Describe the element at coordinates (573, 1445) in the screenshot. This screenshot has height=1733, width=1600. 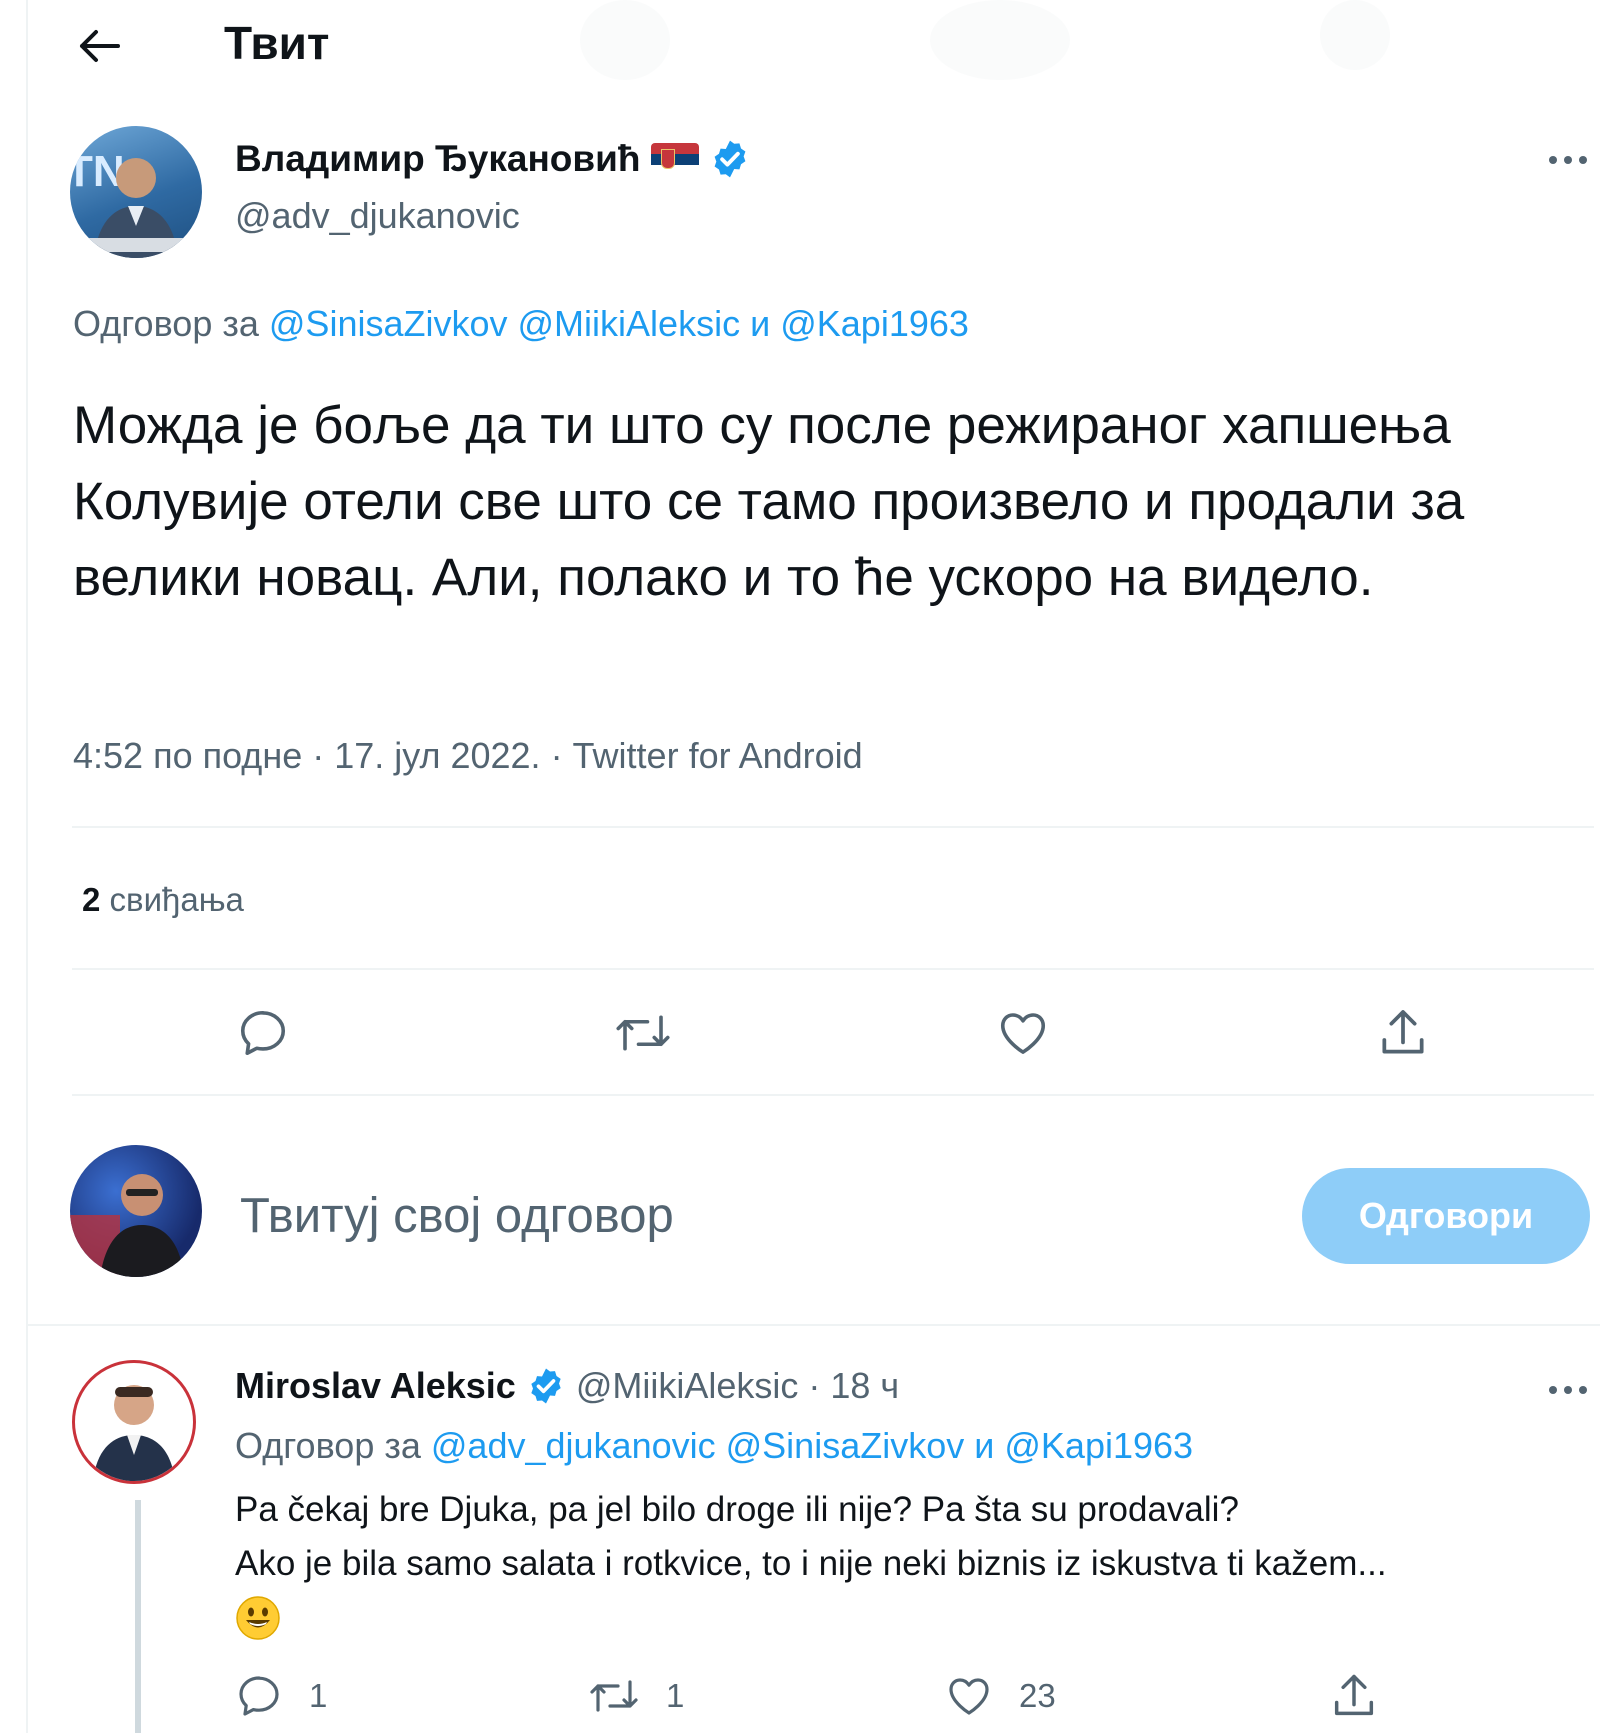
I see `mention-link: @adv_djukanovic` at that location.